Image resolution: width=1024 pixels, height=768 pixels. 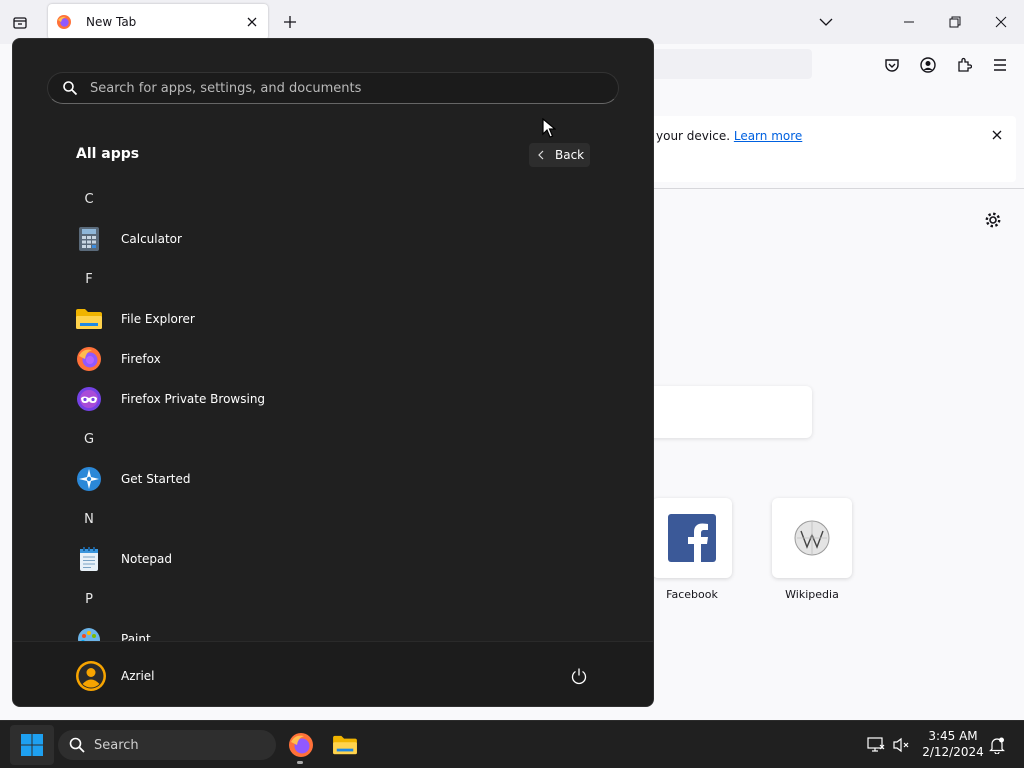 I want to click on app-firefox: Firefox, so click(x=118, y=359).